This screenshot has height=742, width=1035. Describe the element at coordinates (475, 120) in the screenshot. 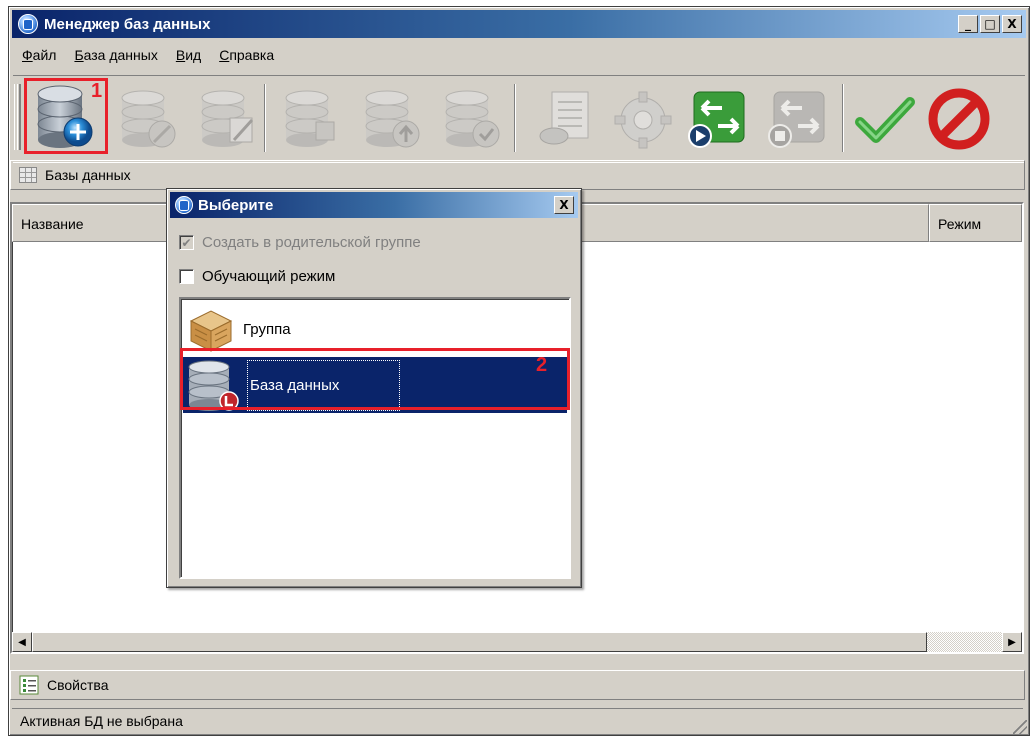

I see `database-check-icon` at that location.